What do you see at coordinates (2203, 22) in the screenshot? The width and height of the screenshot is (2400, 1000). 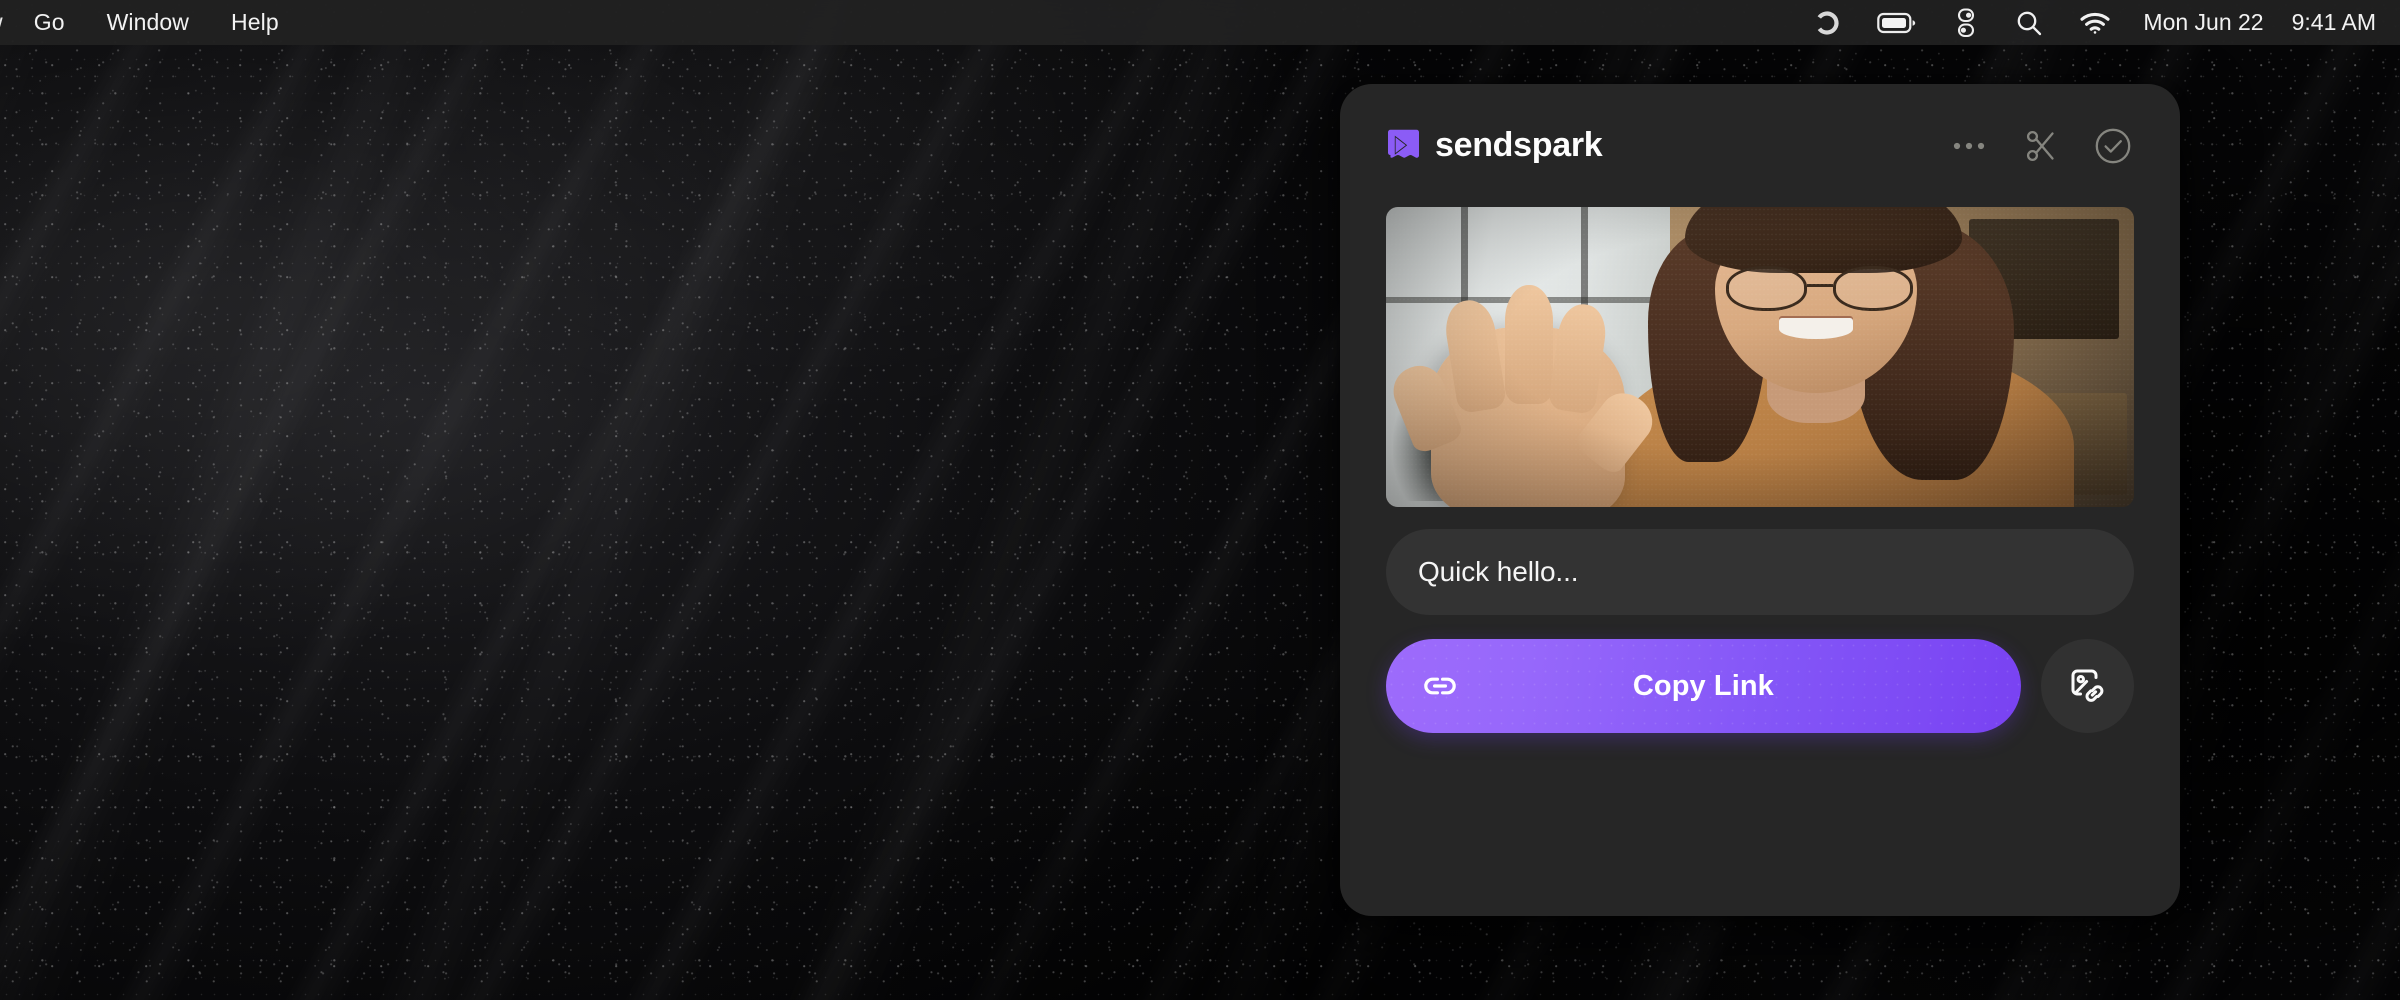 I see `menu-bar-date: Mon Jun 22` at bounding box center [2203, 22].